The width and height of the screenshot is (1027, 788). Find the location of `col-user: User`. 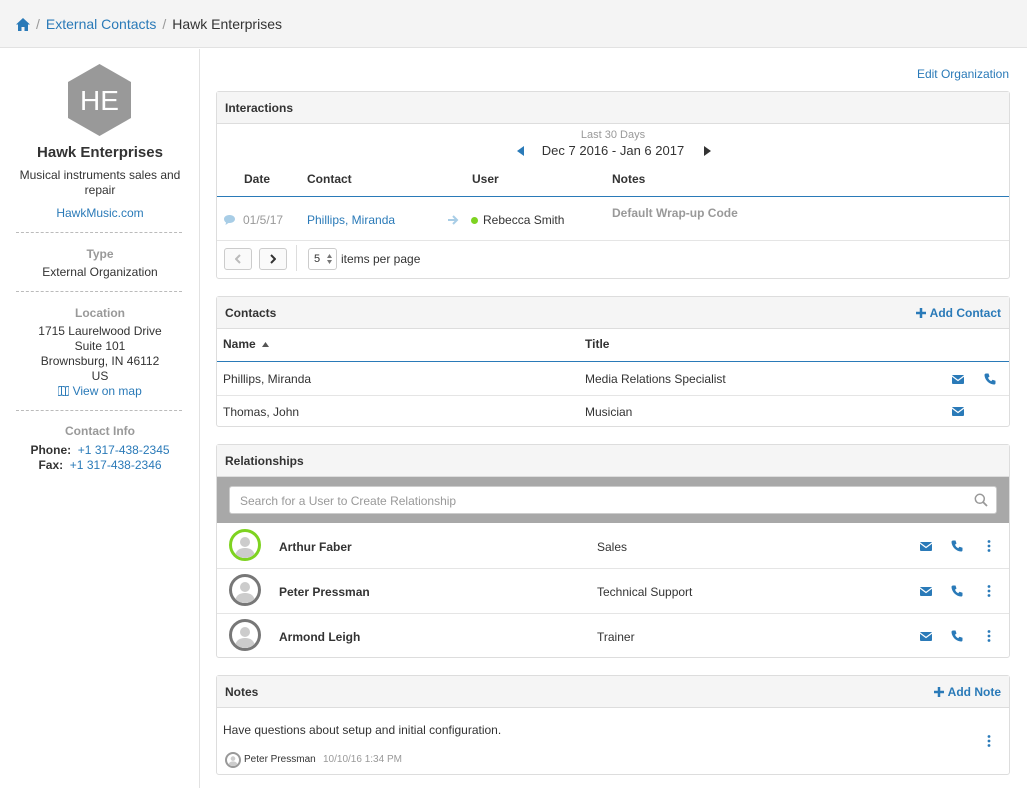

col-user: User is located at coordinates (485, 179).